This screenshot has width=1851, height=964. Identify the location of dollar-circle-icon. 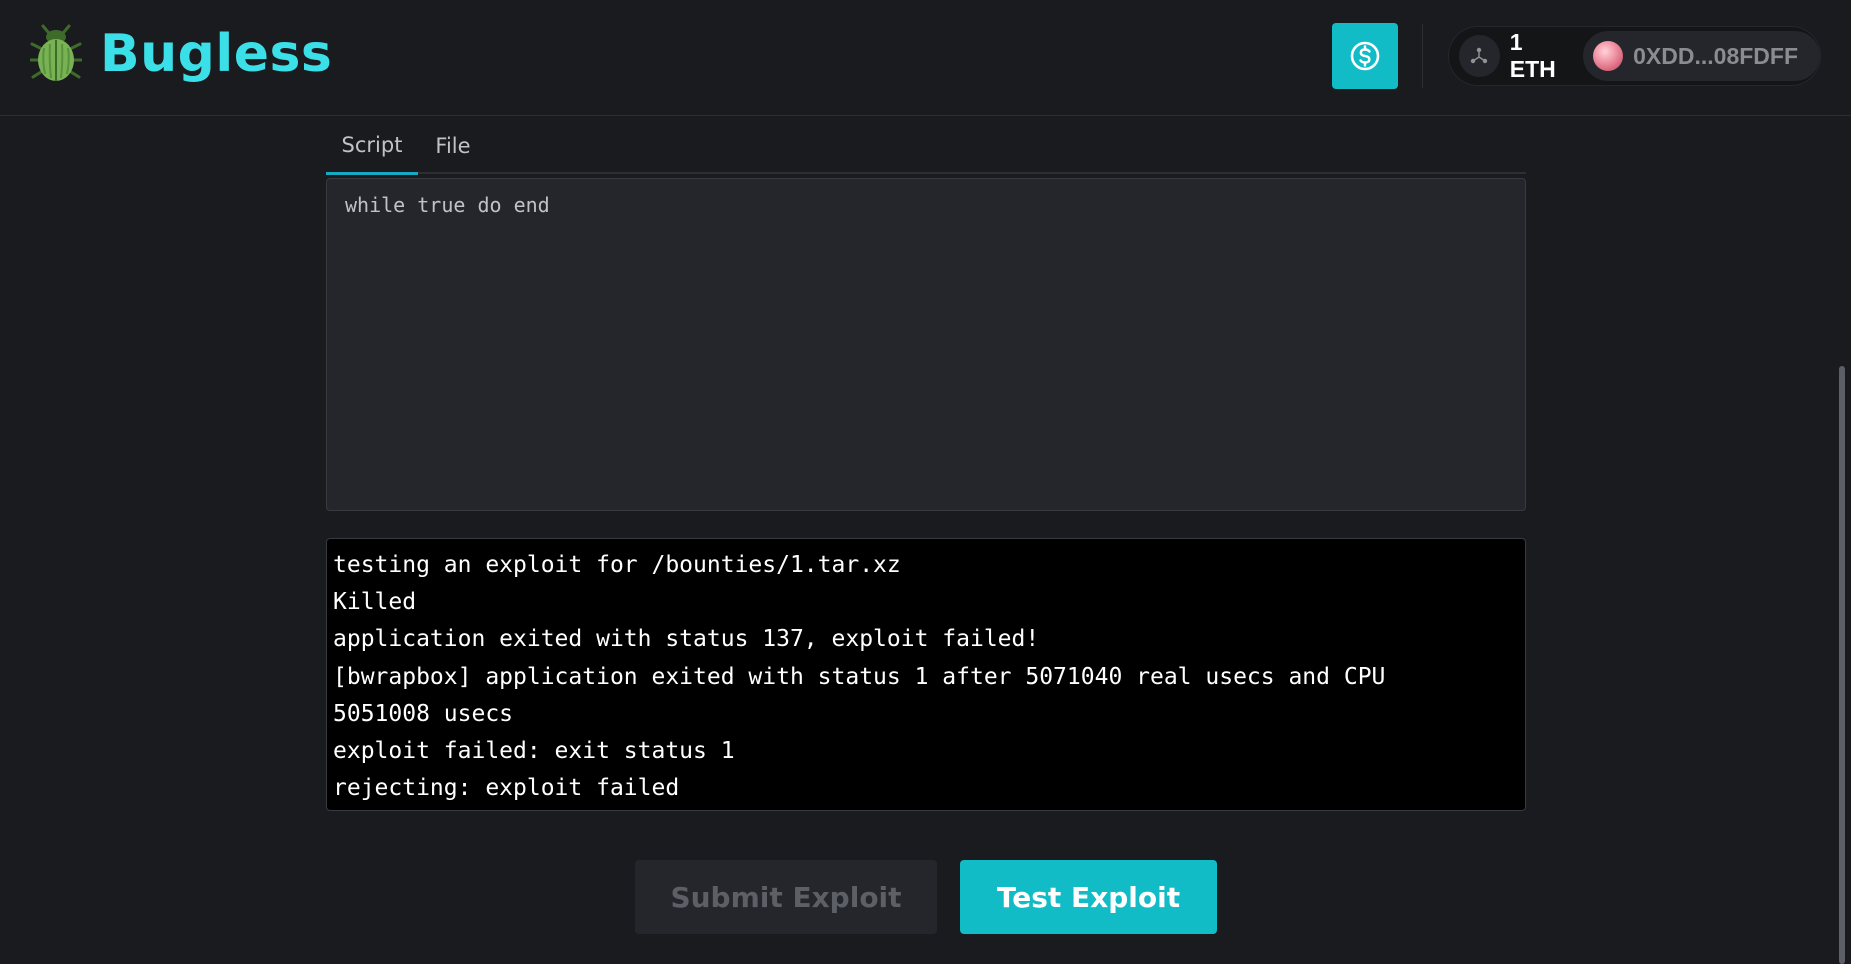
(1365, 56).